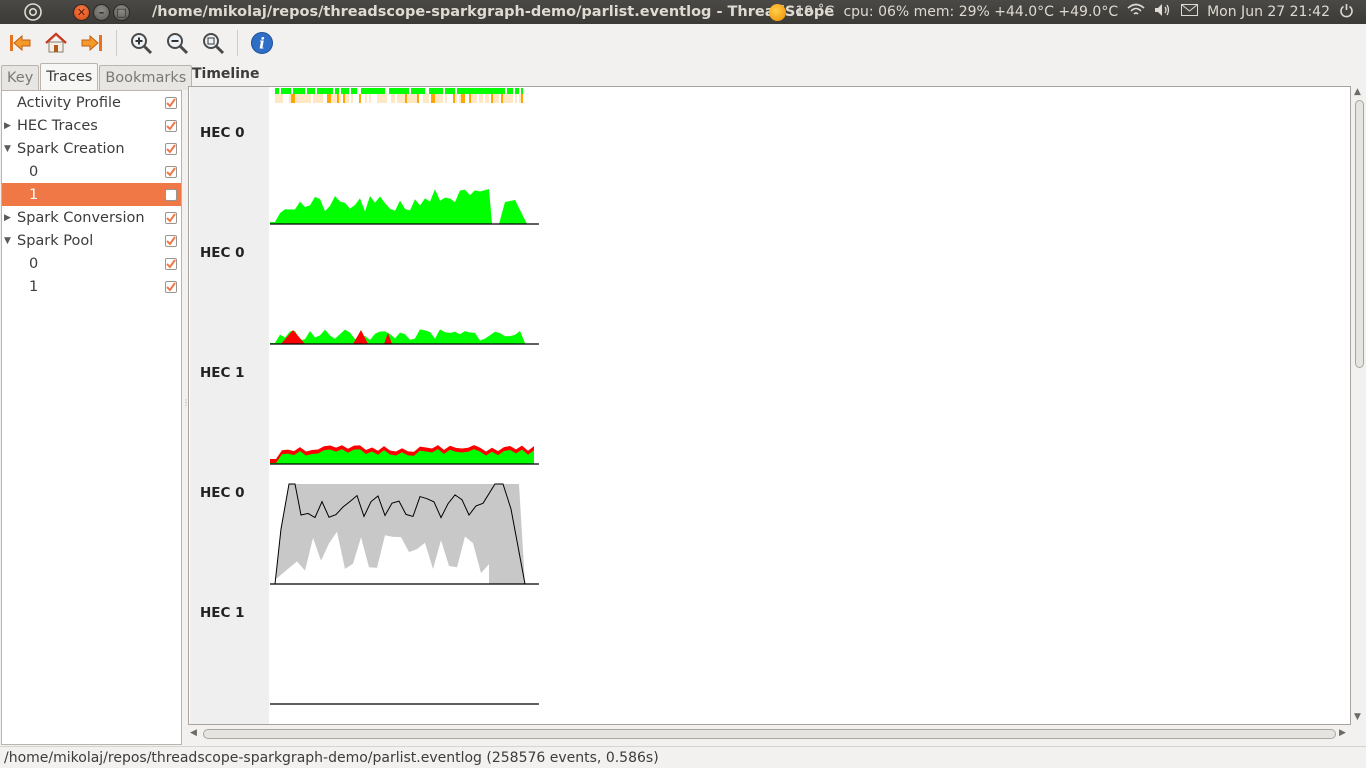 The image size is (1366, 768). I want to click on vertical-scroll-thumb, so click(1359, 234).